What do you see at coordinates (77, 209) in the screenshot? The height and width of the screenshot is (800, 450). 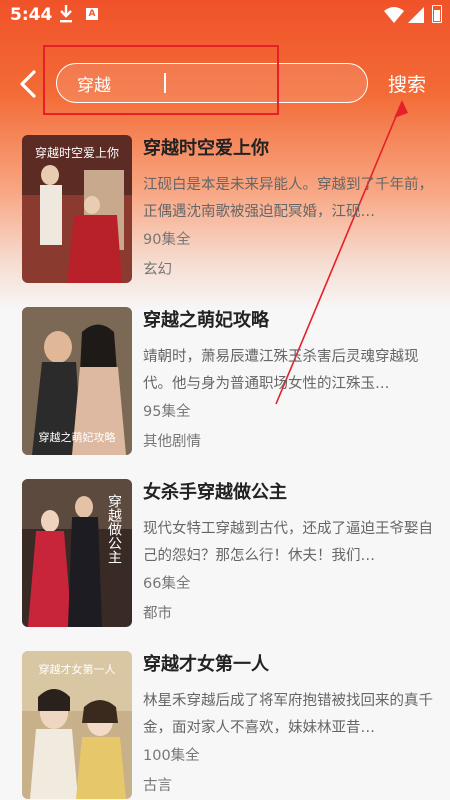 I see `cover-image: 穿越时空爱上你` at bounding box center [77, 209].